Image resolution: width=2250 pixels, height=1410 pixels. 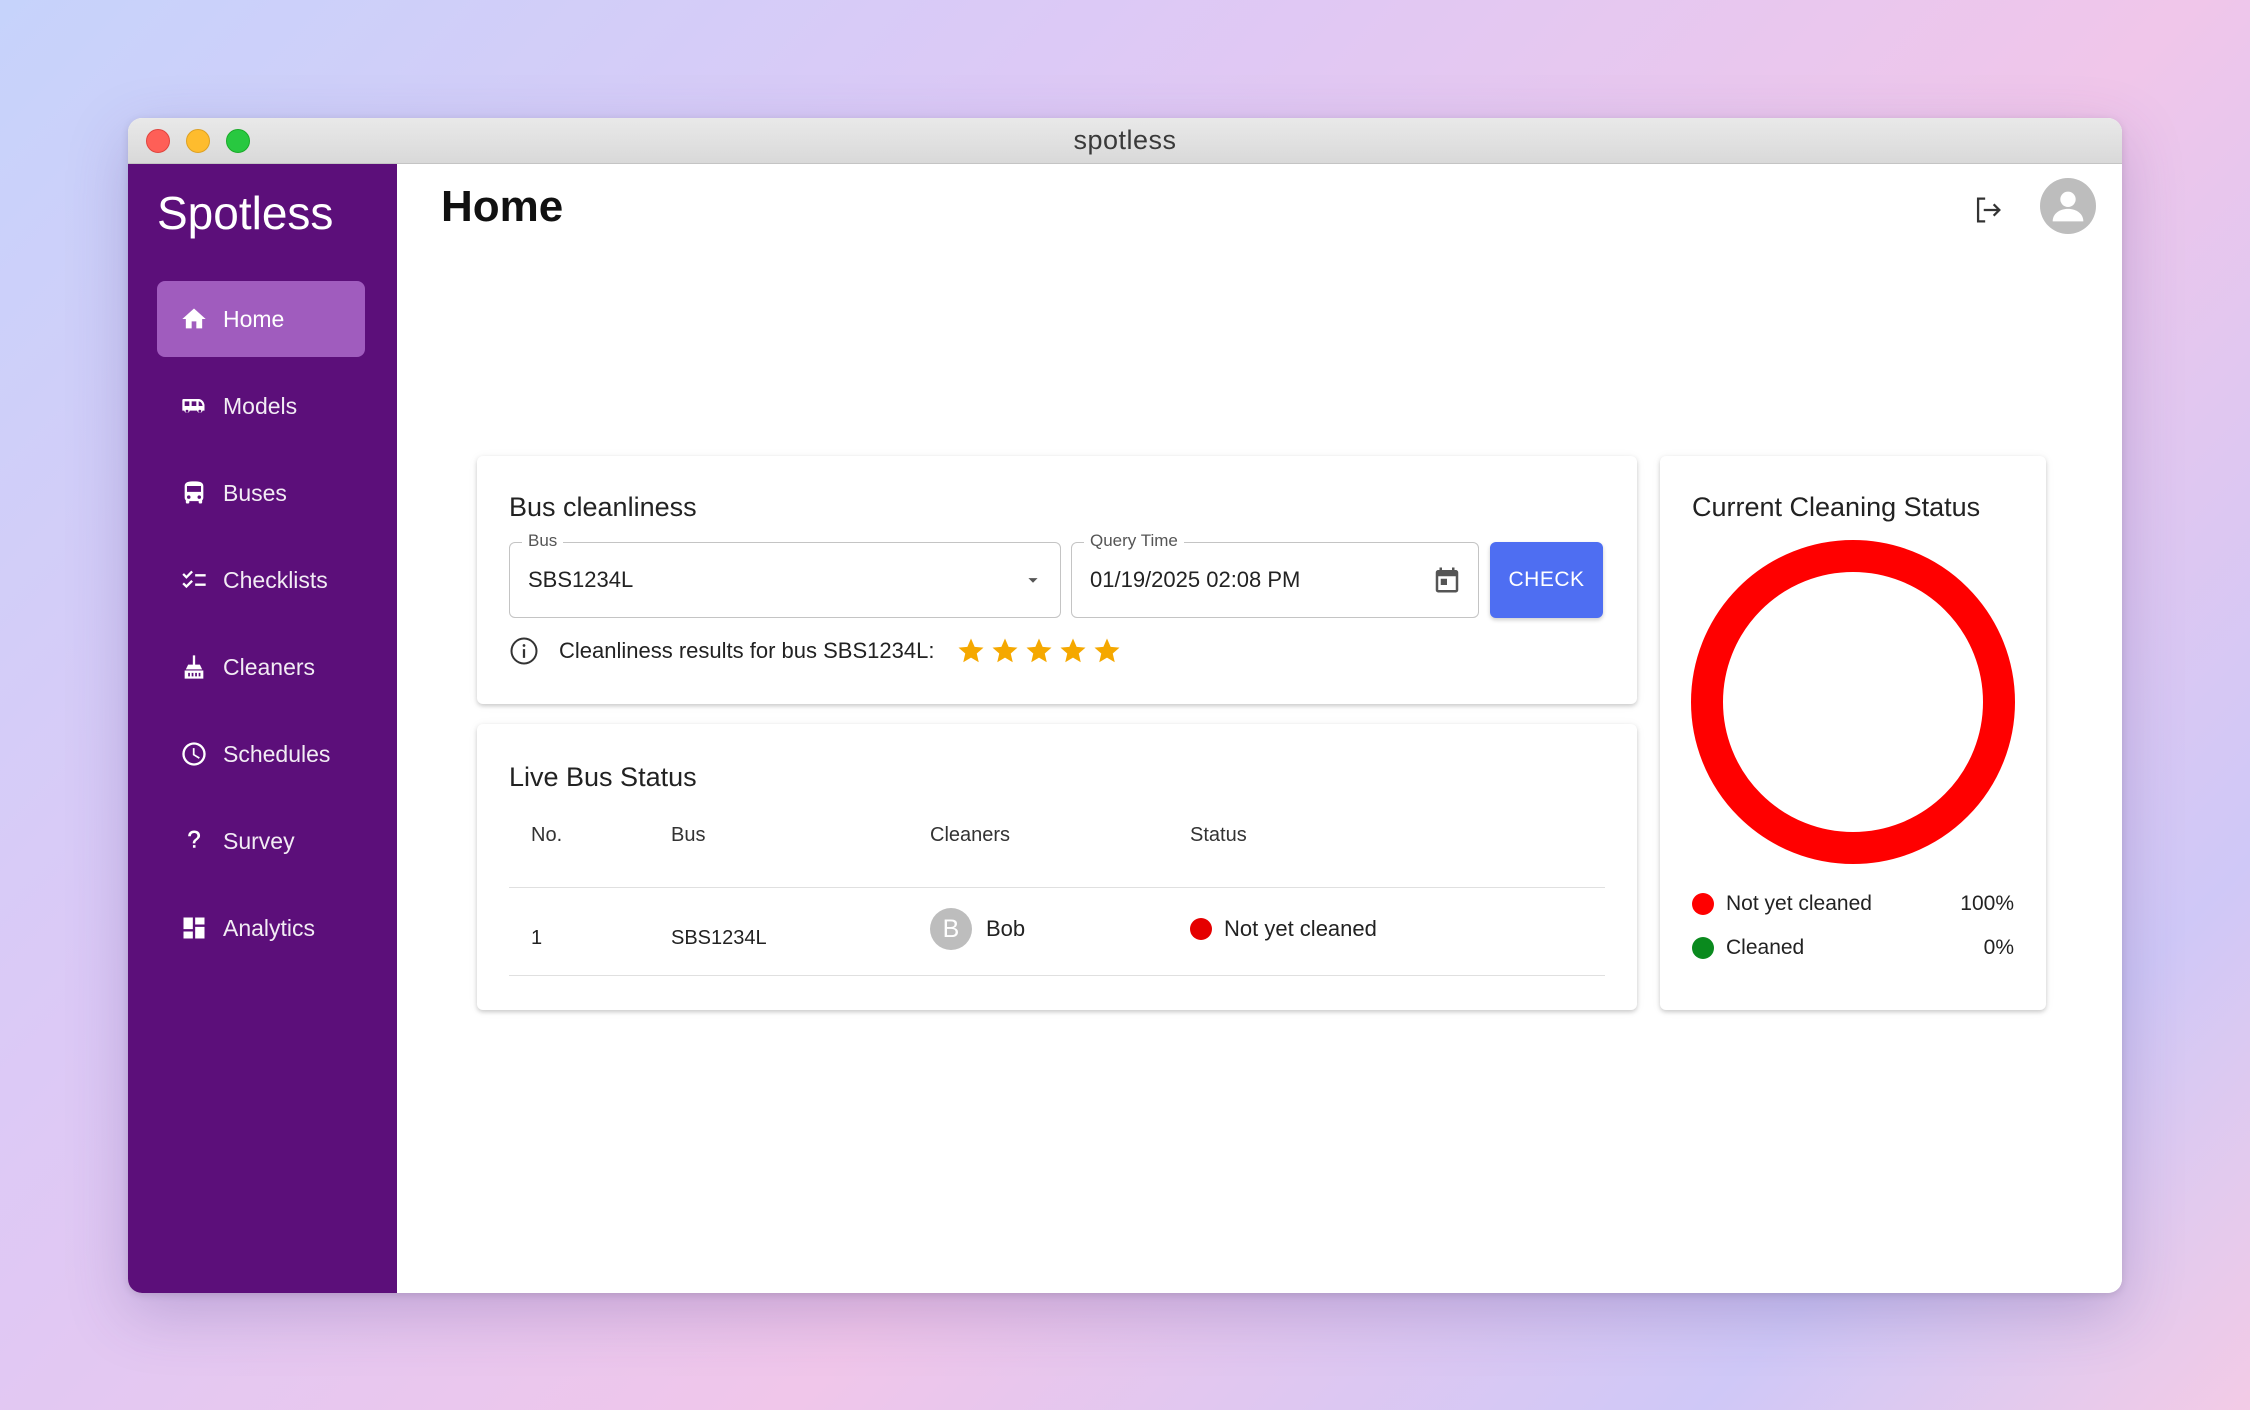 What do you see at coordinates (238, 141) in the screenshot?
I see `maximize-window-button` at bounding box center [238, 141].